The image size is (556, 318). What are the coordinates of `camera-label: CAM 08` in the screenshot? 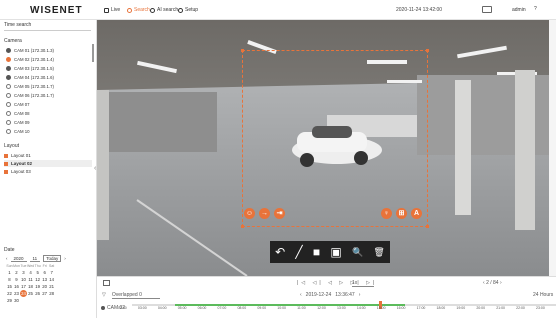 It's located at (22, 113).